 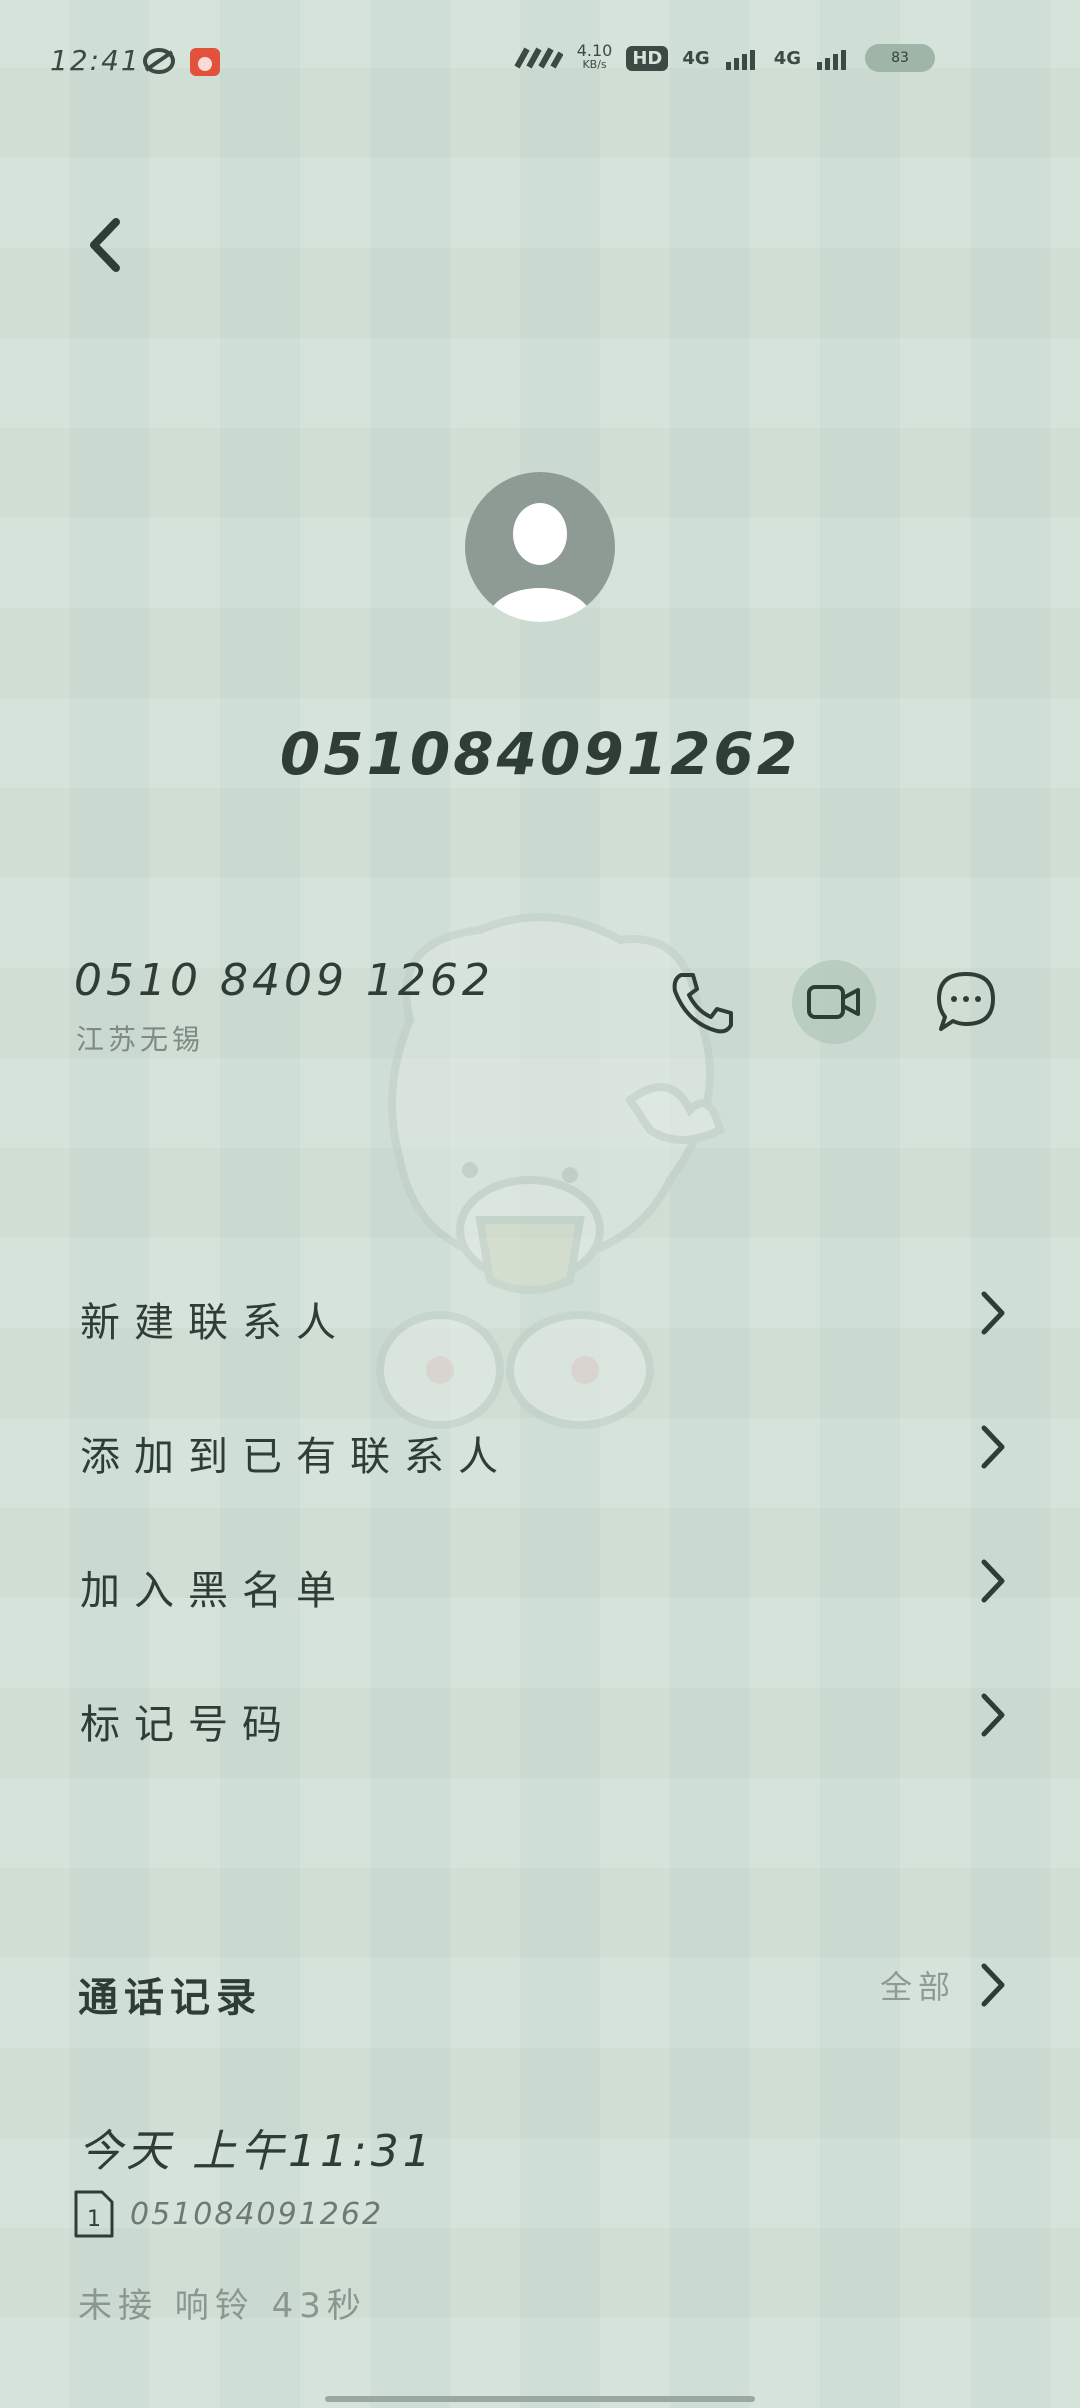 What do you see at coordinates (159, 63) in the screenshot?
I see `app-notification-icon` at bounding box center [159, 63].